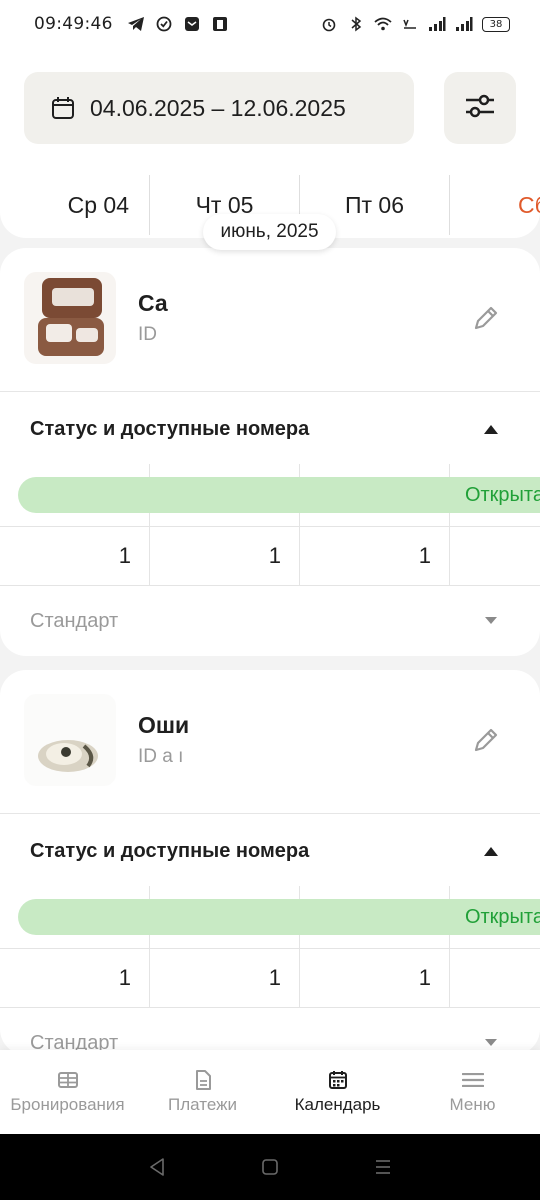 The width and height of the screenshot is (540, 1200). Describe the element at coordinates (472, 1092) in the screenshot. I see `nav-item-menu: Меню` at that location.